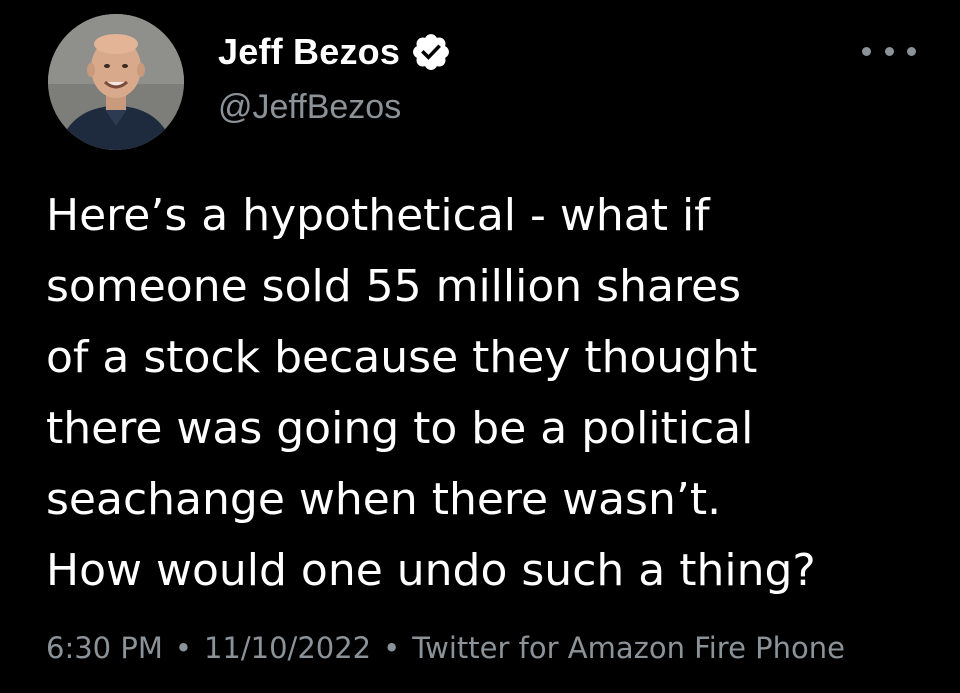 Image resolution: width=960 pixels, height=693 pixels. What do you see at coordinates (309, 52) in the screenshot?
I see `author-name: Jeff Bezos` at bounding box center [309, 52].